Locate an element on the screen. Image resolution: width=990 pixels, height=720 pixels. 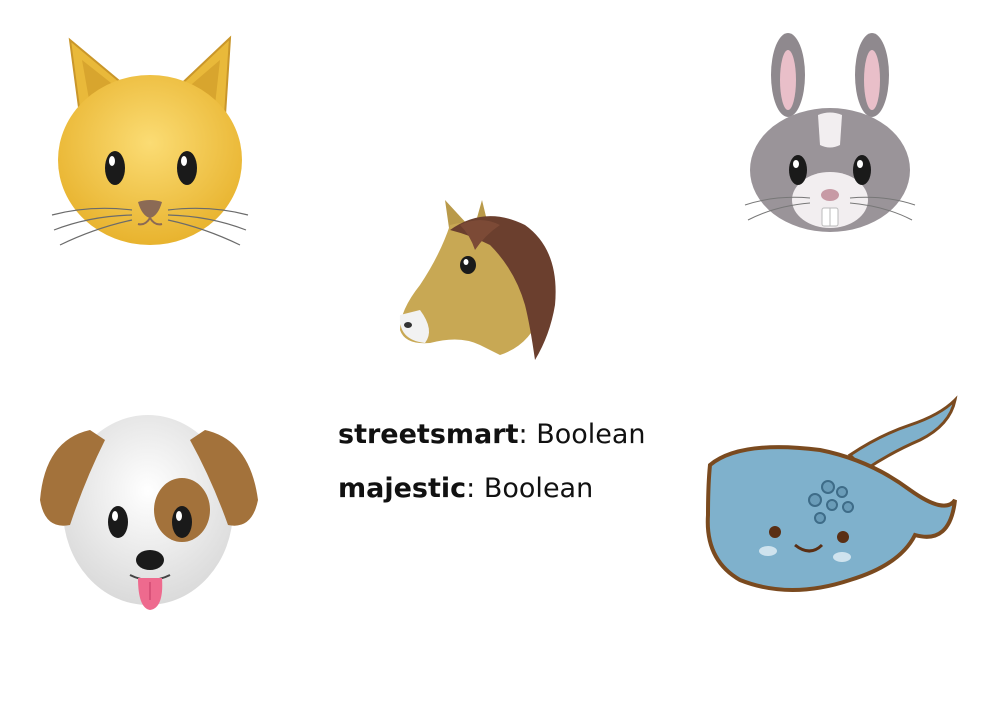
dog-face-icon is located at coordinates (147, 515).